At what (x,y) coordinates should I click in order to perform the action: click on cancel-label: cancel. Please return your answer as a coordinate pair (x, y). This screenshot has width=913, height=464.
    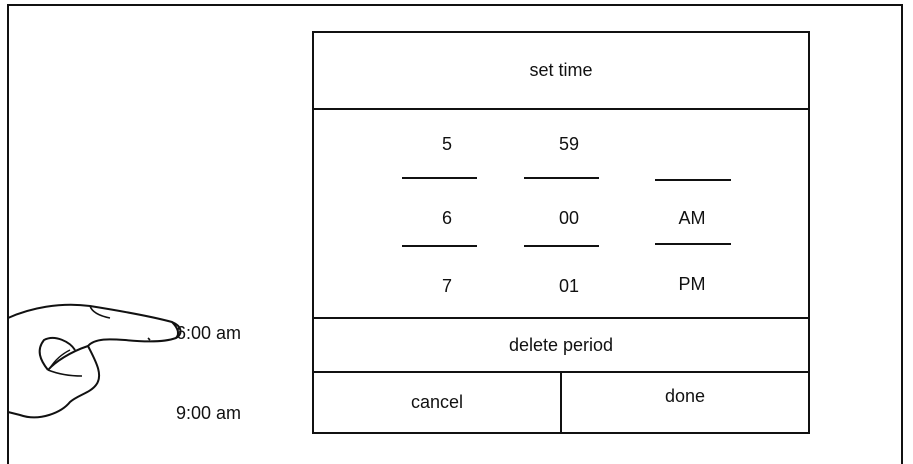
    Looking at the image, I should click on (437, 402).